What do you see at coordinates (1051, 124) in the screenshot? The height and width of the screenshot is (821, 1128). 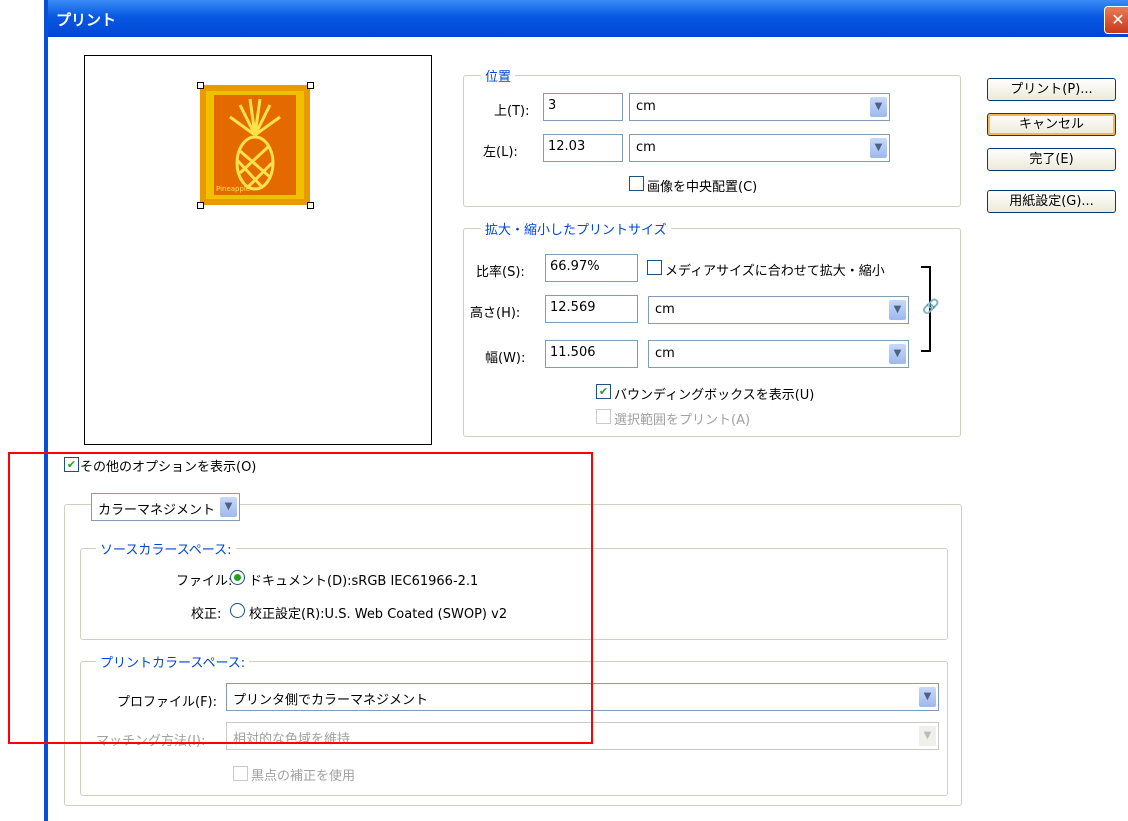 I see `cancel-button: キャンセル` at bounding box center [1051, 124].